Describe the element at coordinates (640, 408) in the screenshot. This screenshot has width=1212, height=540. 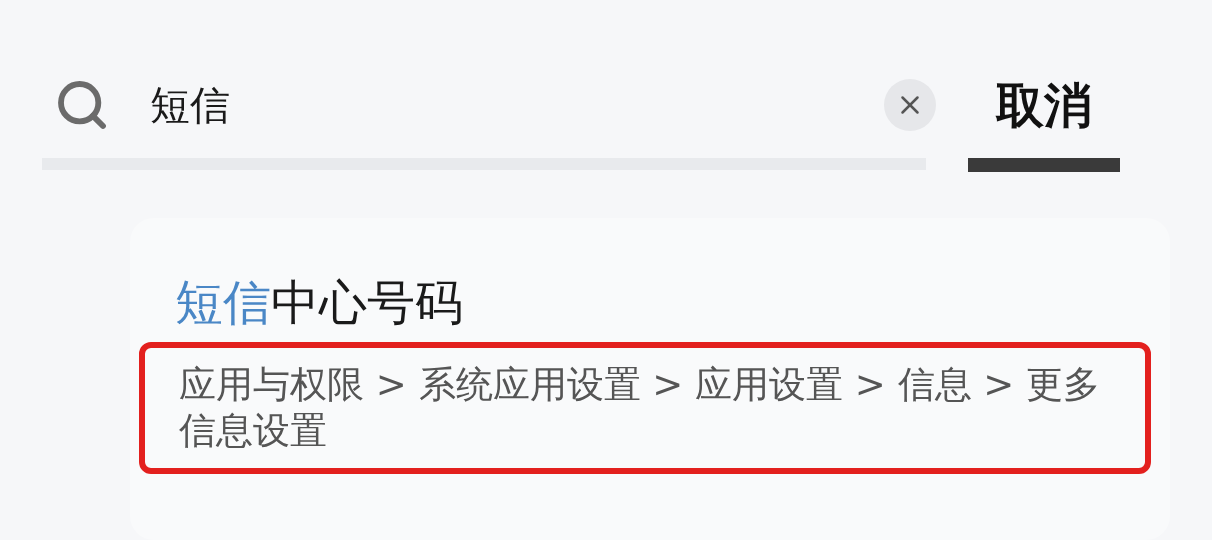
I see `settings-path: 应用与权限 > 系统应用设置 > 应用设置 > 信息 > 更多信息设置` at that location.